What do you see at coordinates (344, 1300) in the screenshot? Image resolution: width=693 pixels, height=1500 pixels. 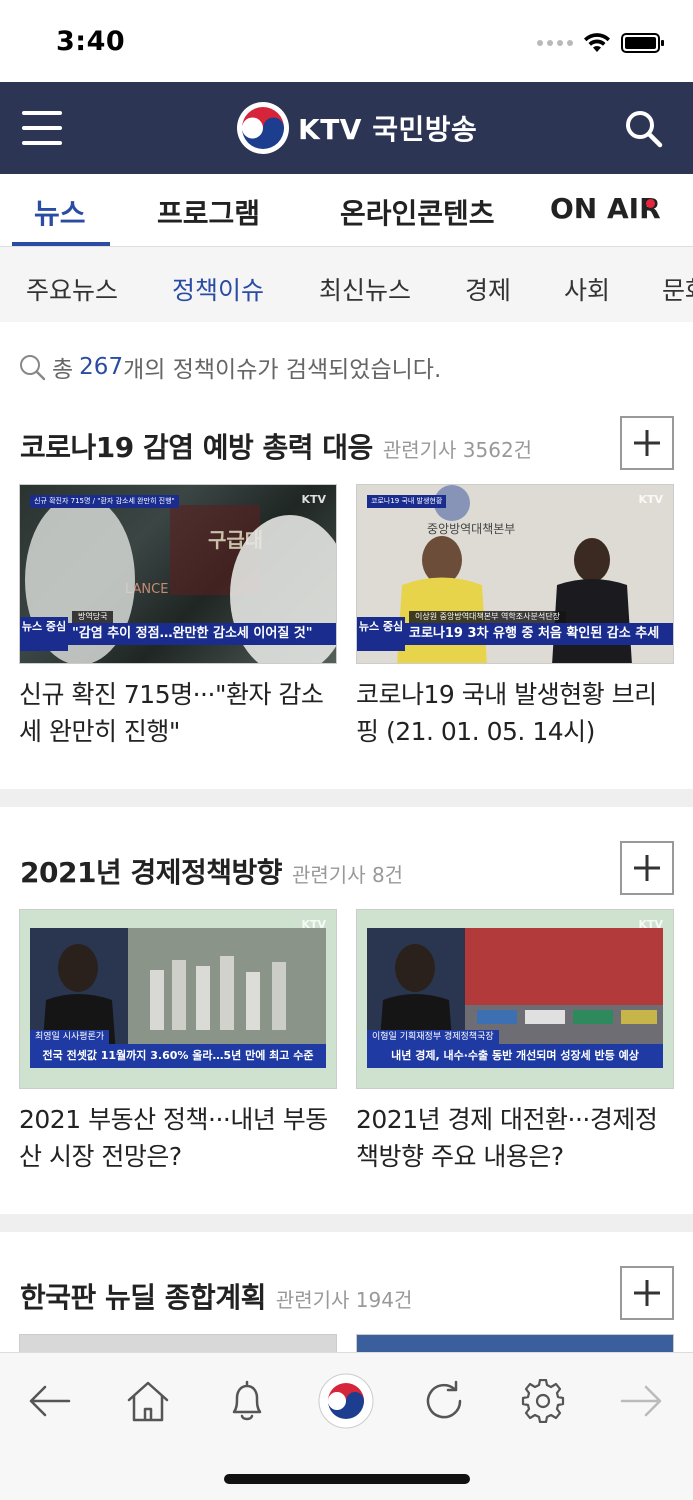 I see `section-count: 관련기사 194건` at bounding box center [344, 1300].